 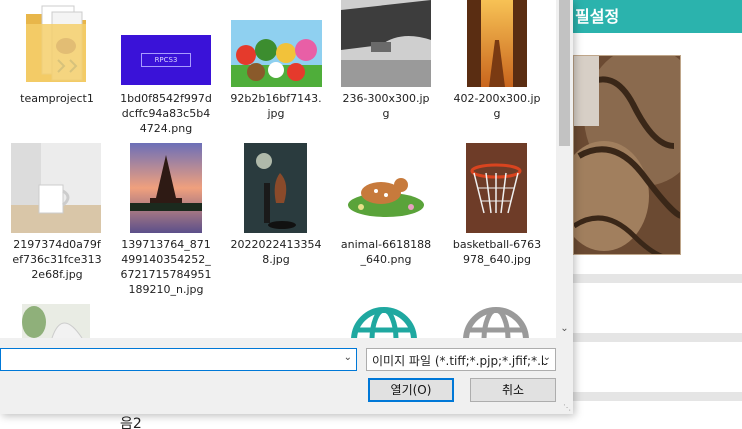 I want to click on file-label-line: 6721715784951, so click(x=166, y=274).